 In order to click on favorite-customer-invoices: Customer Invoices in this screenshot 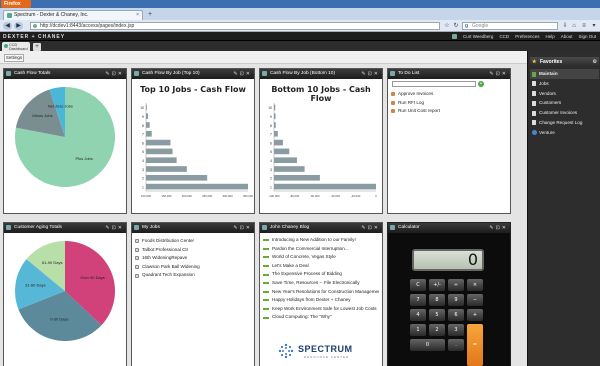, I will do `click(564, 113)`.